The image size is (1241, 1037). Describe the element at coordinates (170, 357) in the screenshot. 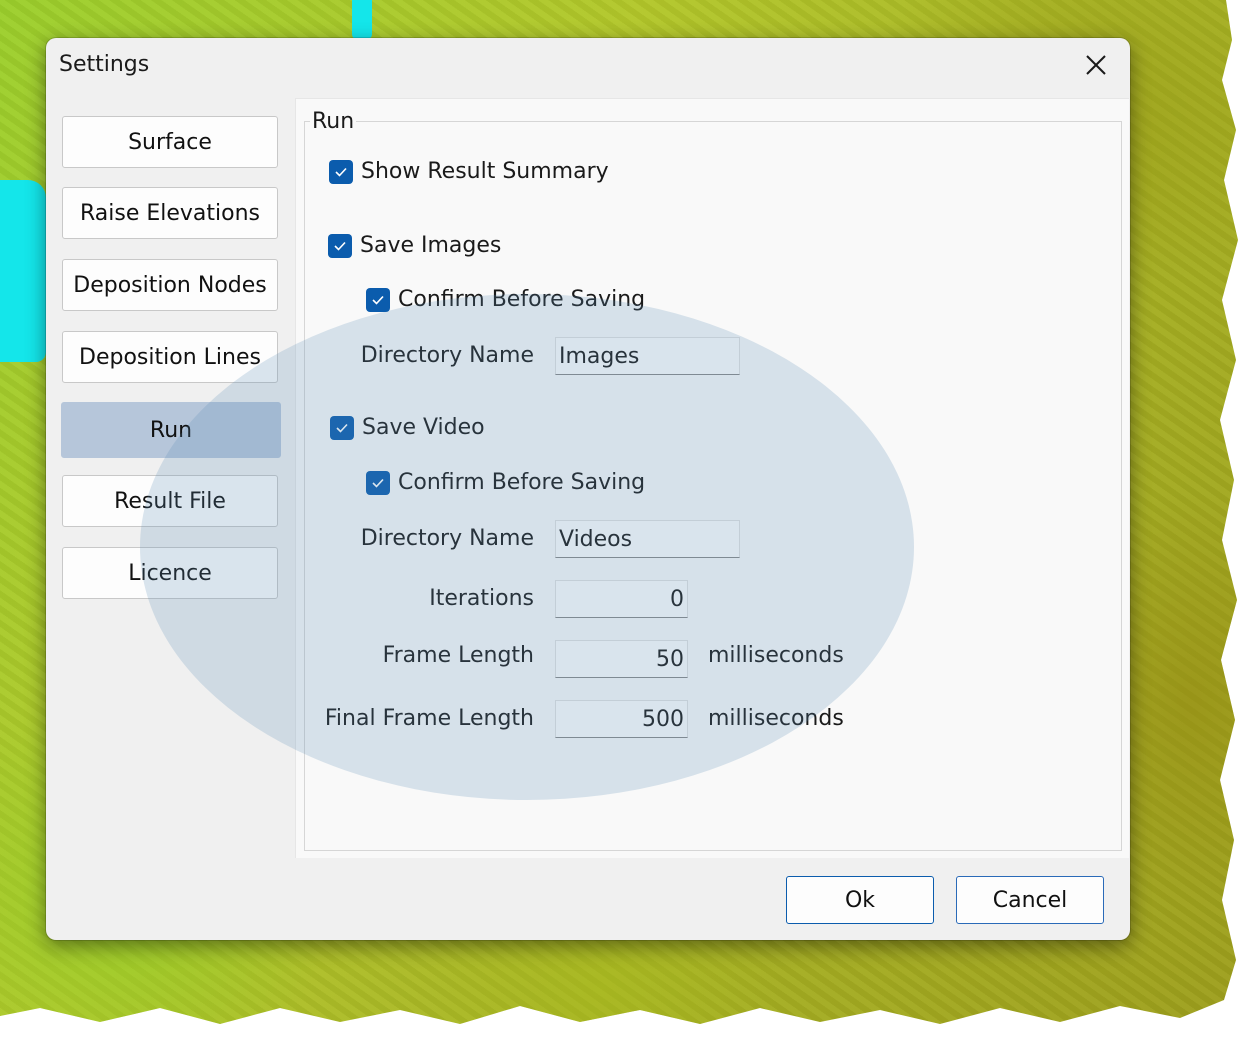

I see `sidebar-item-deposition-lines: Deposition Lines` at that location.